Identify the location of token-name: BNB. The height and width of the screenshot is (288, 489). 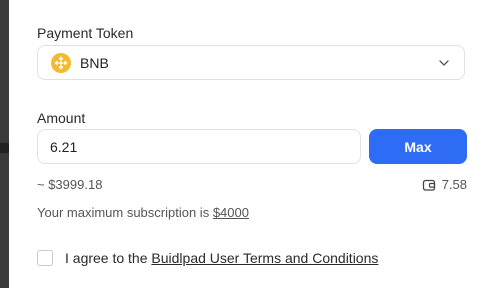
(94, 63).